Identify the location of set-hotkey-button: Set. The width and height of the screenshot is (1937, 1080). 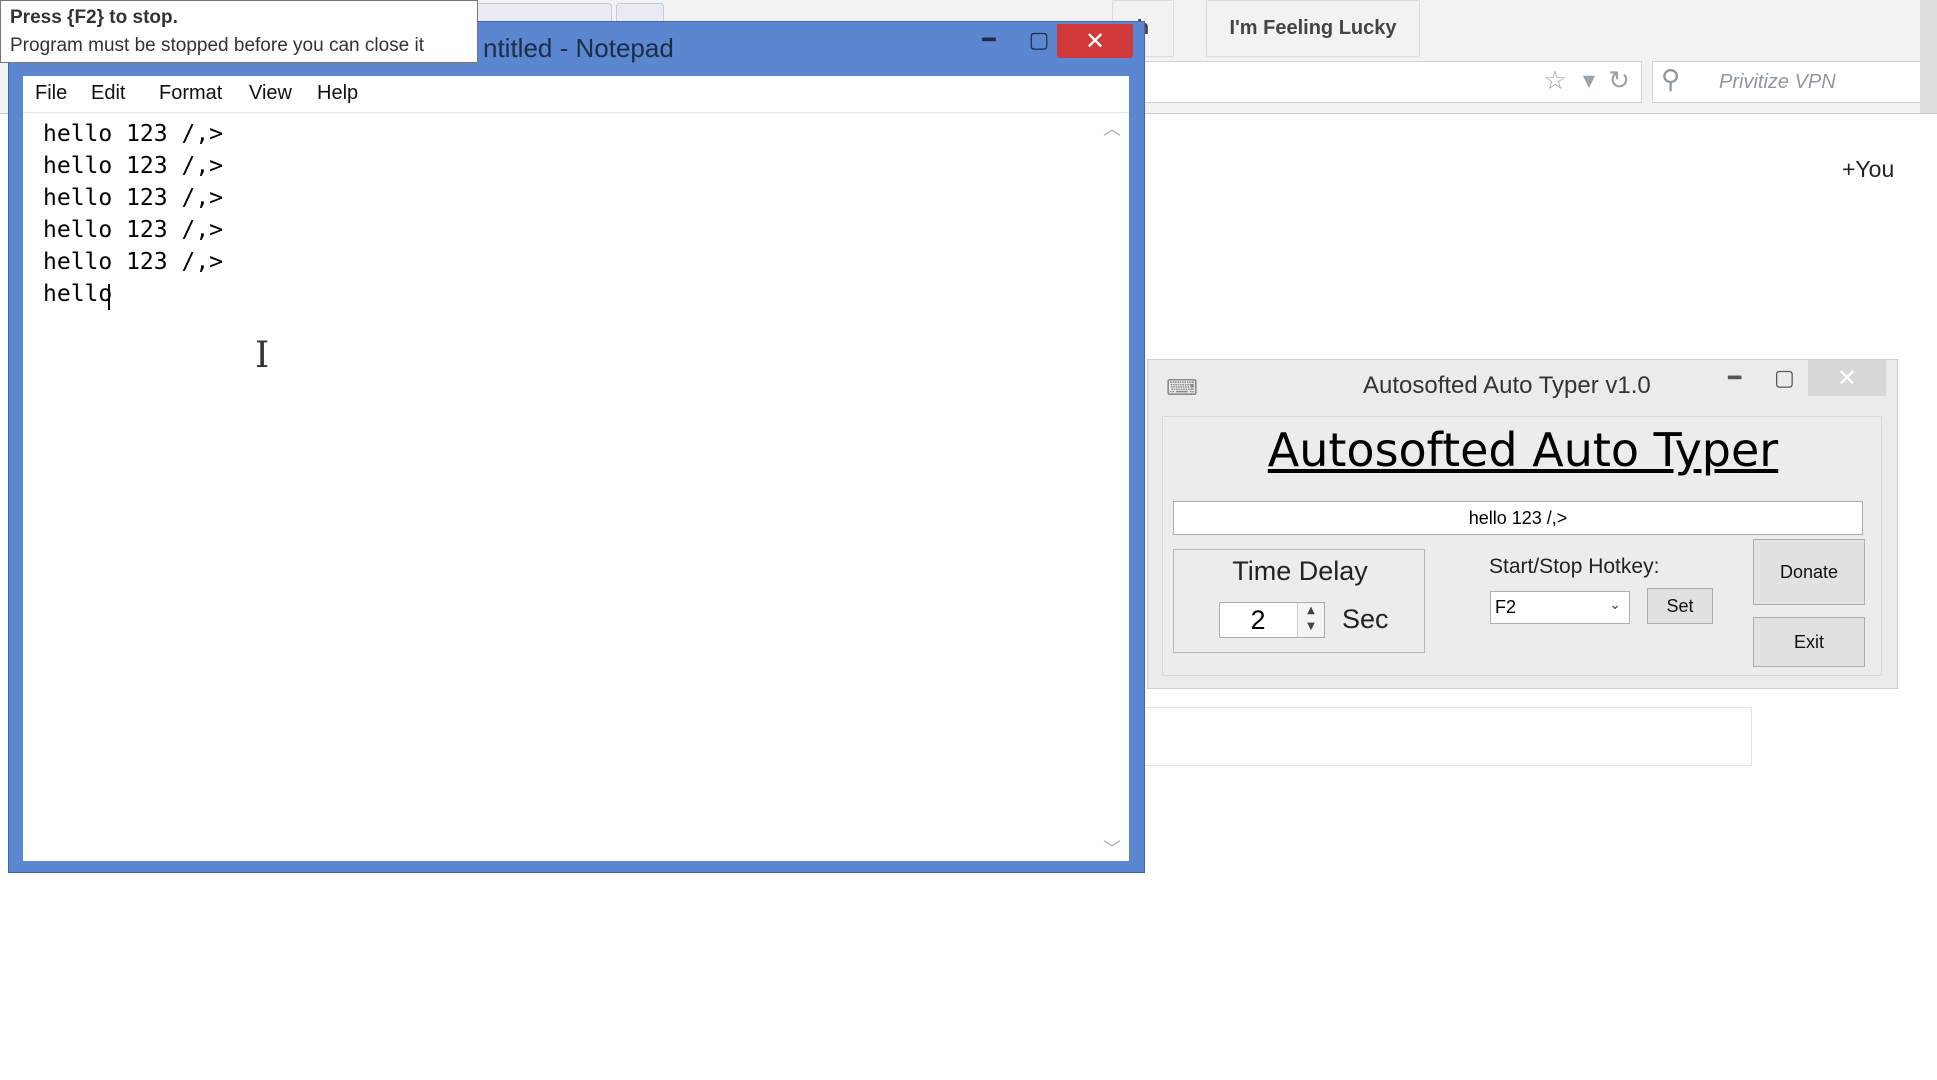
(1680, 606).